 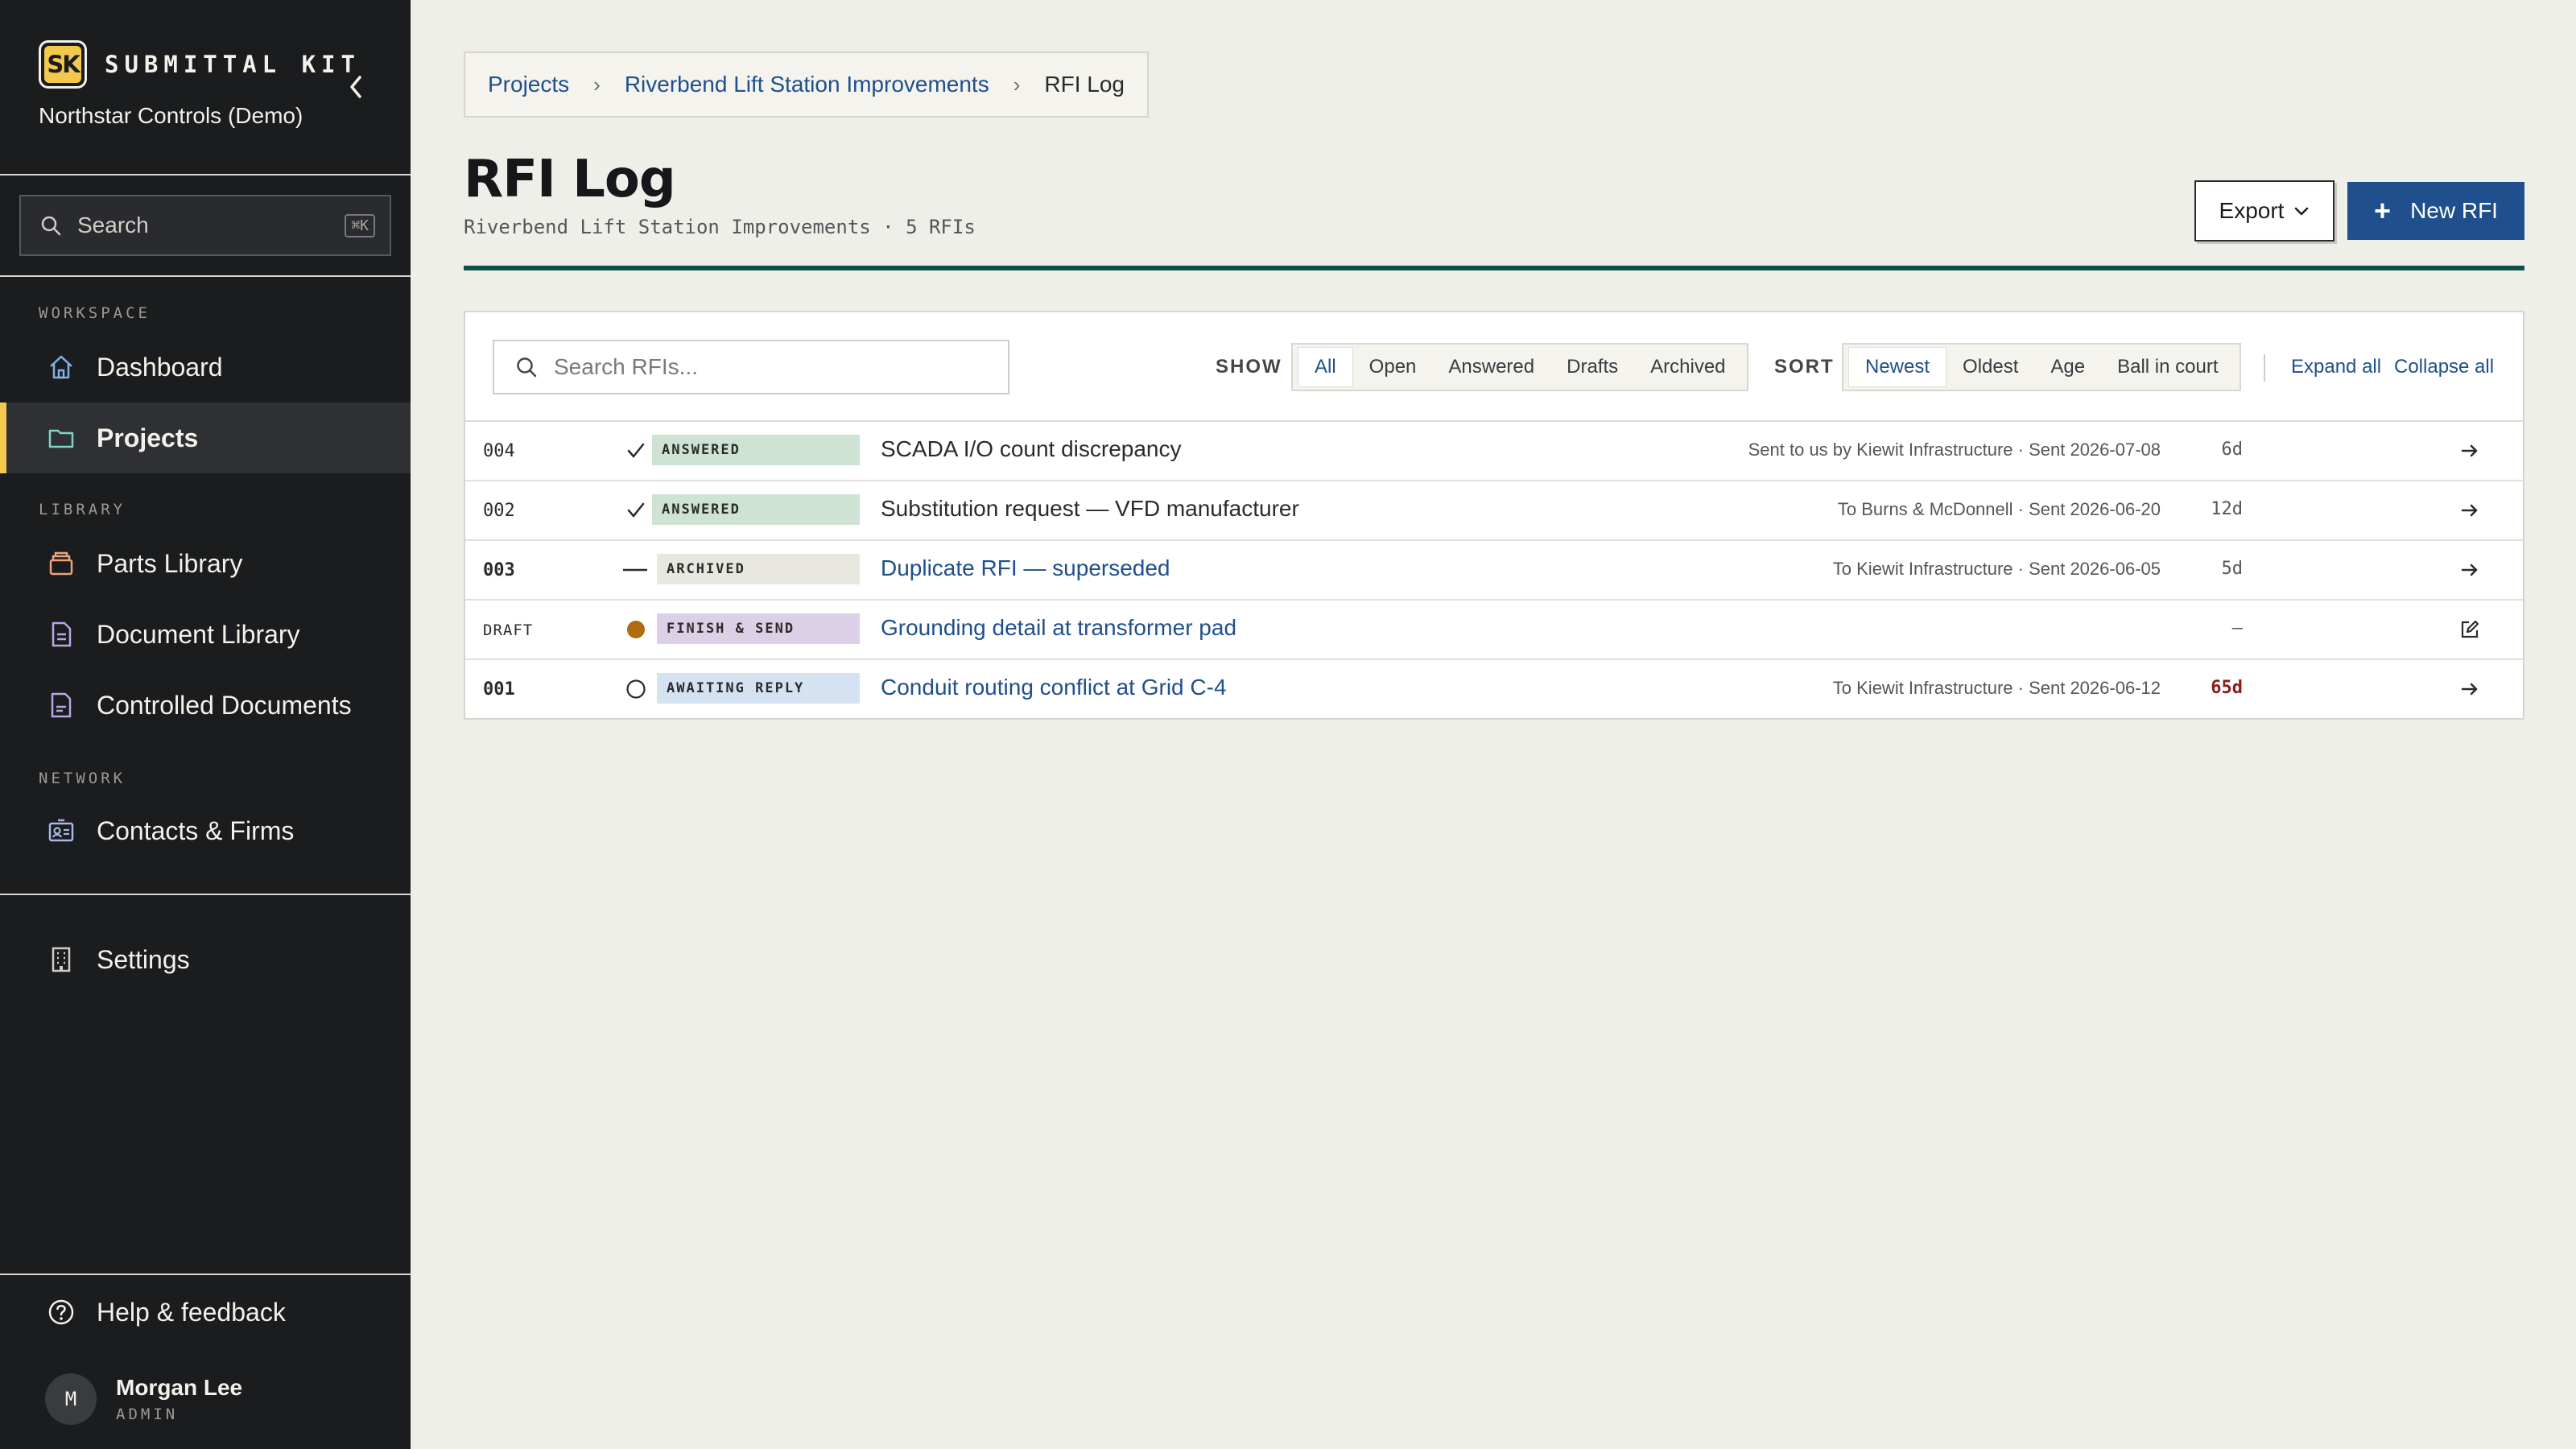 I want to click on sidebar-search-label: Search, so click(x=113, y=225).